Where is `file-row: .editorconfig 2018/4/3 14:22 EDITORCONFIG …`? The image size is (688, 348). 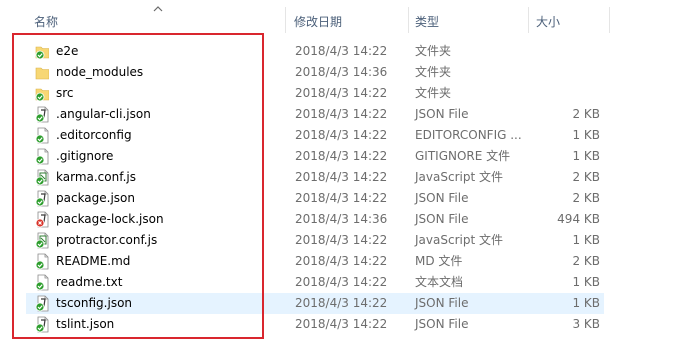
file-row: .editorconfig 2018/4/3 14:22 EDITORCONFIG … is located at coordinates (315, 135).